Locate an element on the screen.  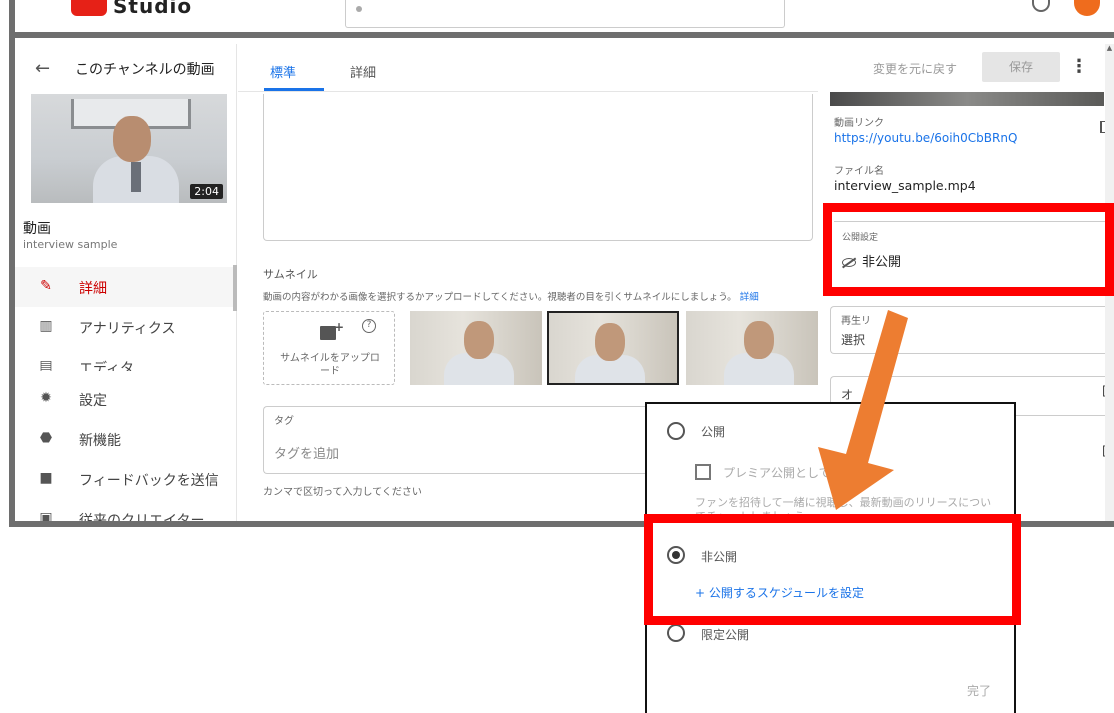
unlisted-label: 限定公開 is located at coordinates (725, 635).